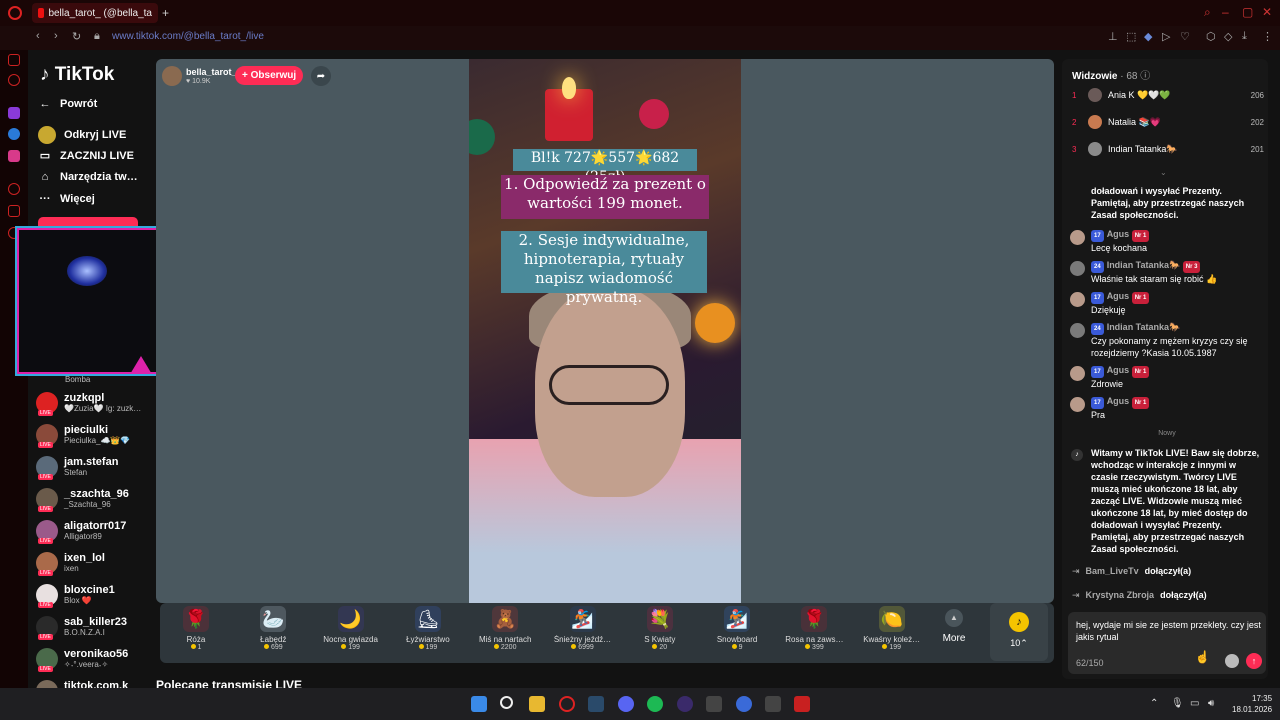 The height and width of the screenshot is (720, 1280). What do you see at coordinates (1179, 122) in the screenshot?
I see `viewer-name: Natalia 📚💗` at bounding box center [1179, 122].